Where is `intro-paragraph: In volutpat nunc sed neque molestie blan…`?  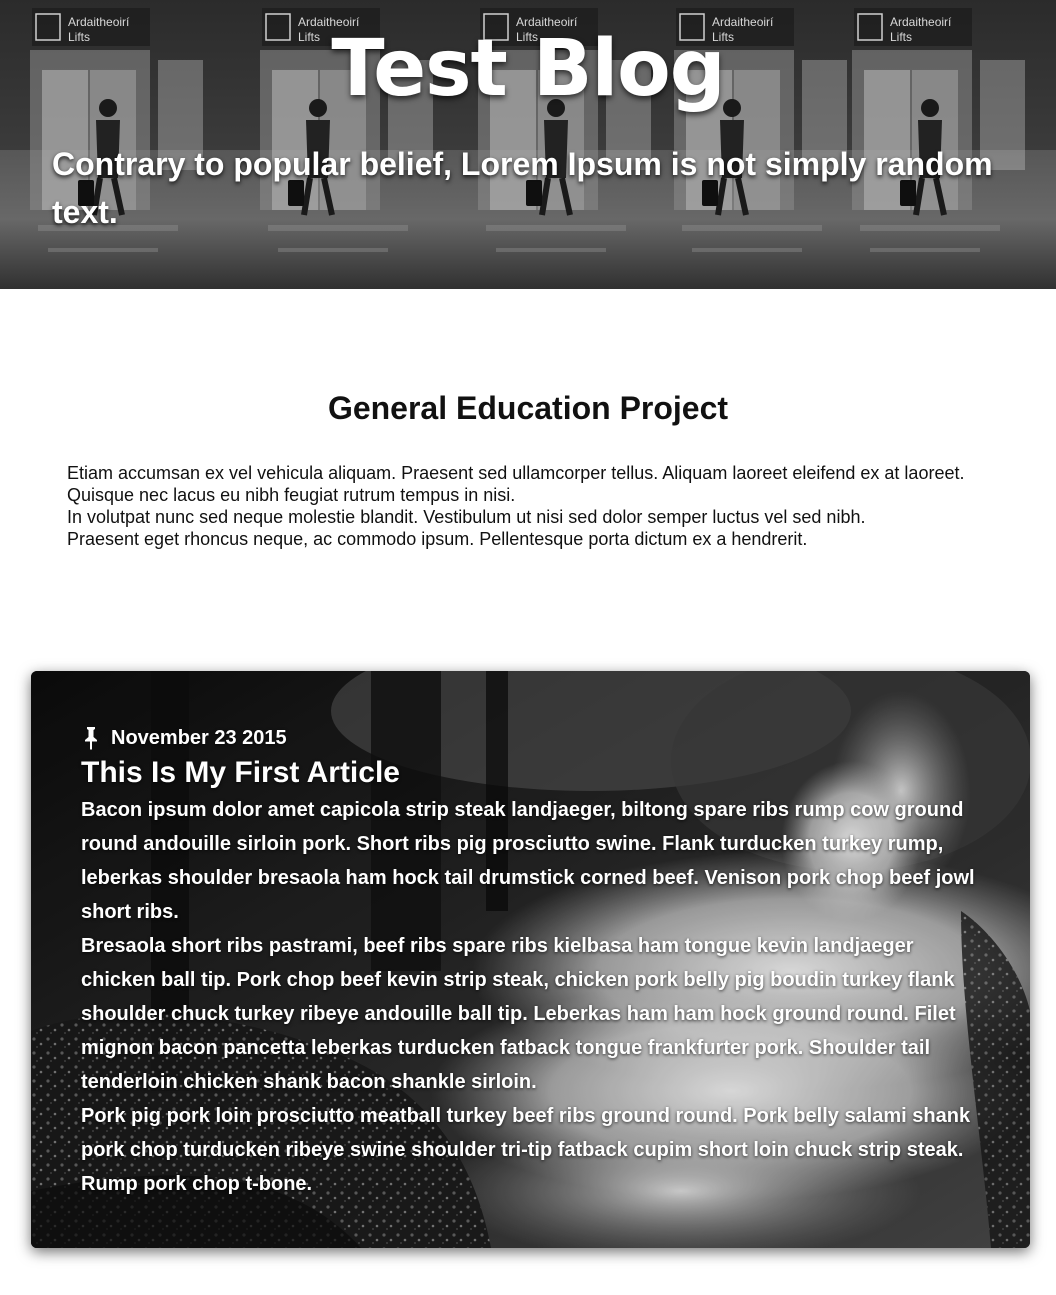
intro-paragraph: In volutpat nunc sed neque molestie blan… is located at coordinates (466, 517).